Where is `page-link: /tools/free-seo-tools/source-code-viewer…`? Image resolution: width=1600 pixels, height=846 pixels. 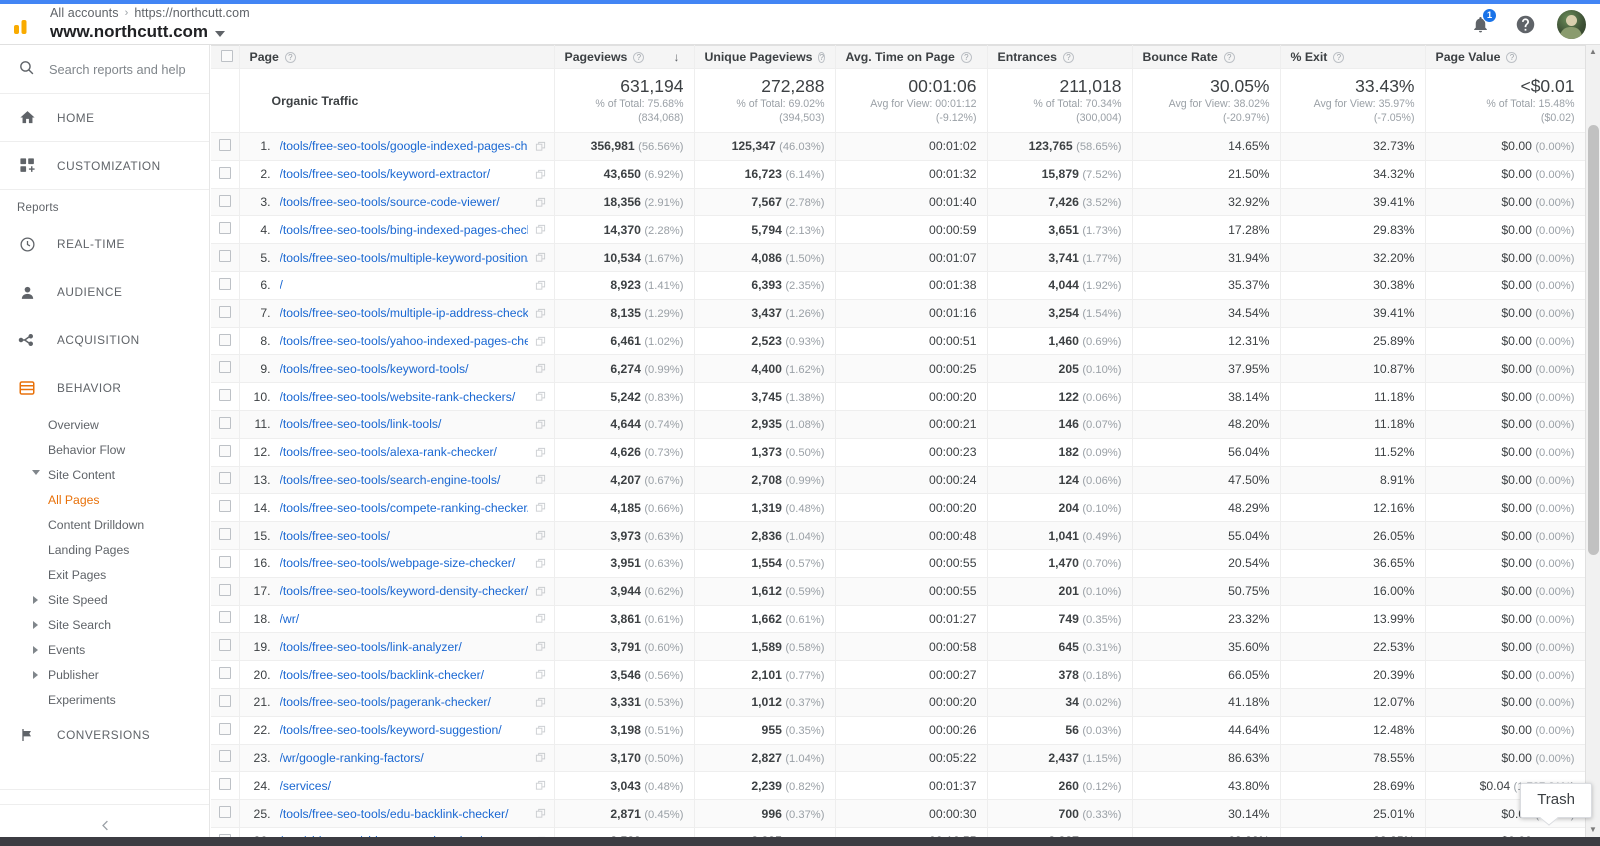 page-link: /tools/free-seo-tools/source-code-viewer… is located at coordinates (404, 202).